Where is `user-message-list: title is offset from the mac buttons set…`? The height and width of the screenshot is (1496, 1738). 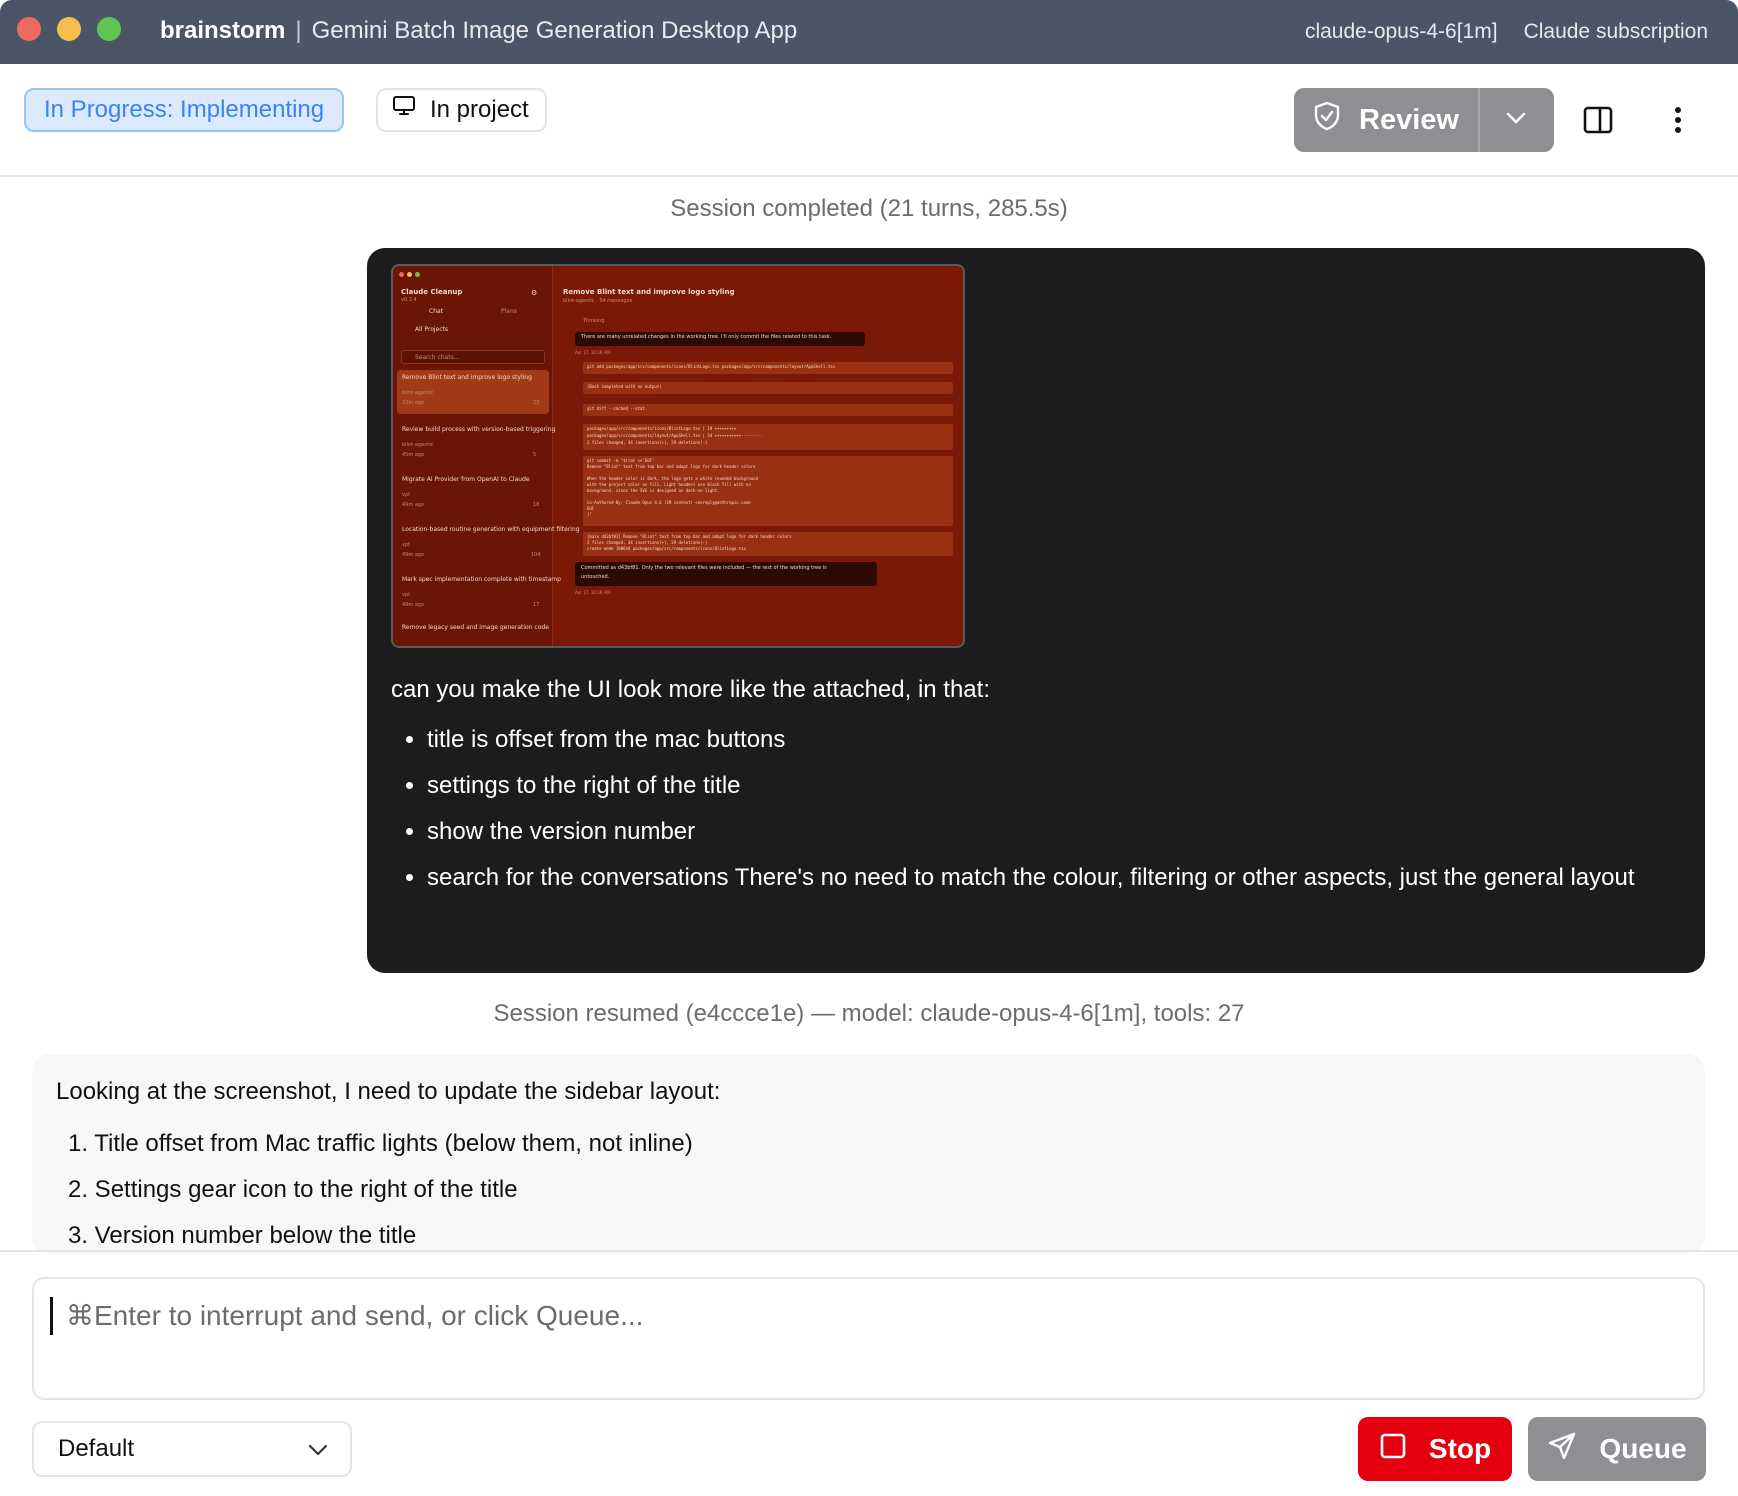 user-message-list: title is offset from the mac buttons set… is located at coordinates (1054, 809).